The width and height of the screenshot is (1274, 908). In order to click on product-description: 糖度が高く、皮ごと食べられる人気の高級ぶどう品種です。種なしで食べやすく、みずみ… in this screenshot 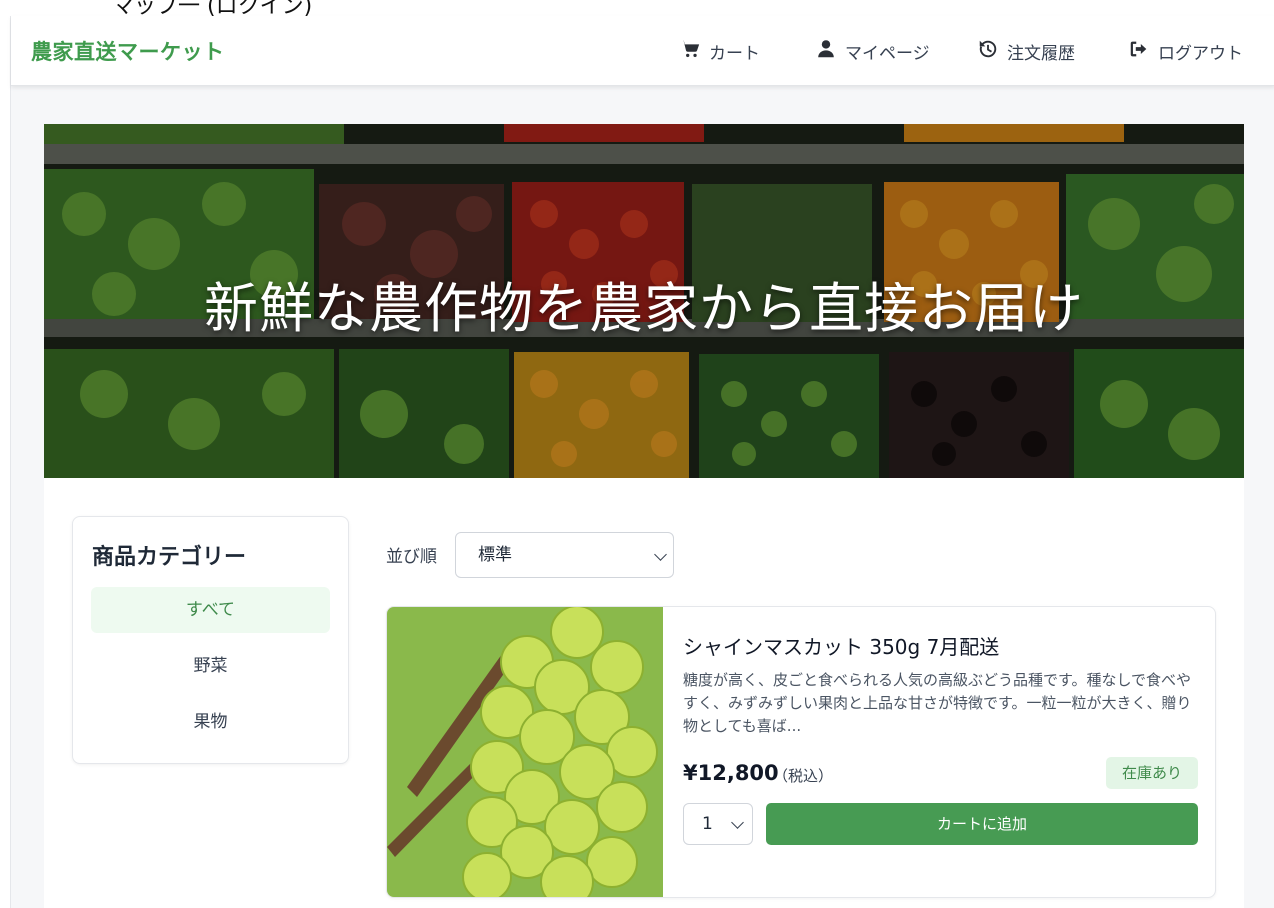, I will do `click(937, 703)`.